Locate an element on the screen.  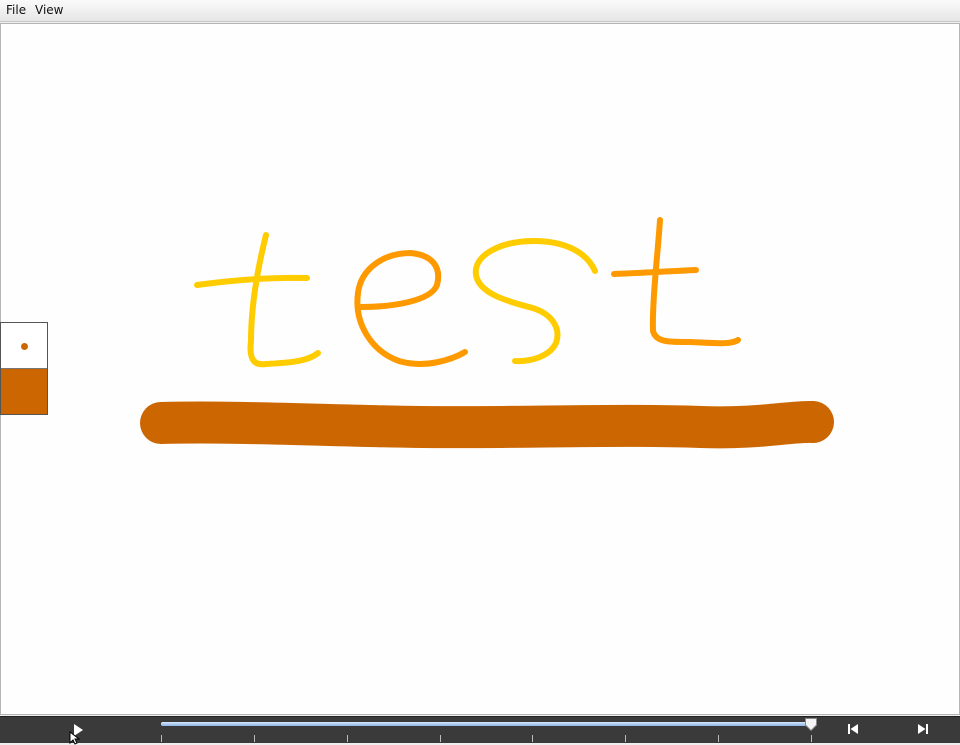
stroke-e is located at coordinates (411, 308).